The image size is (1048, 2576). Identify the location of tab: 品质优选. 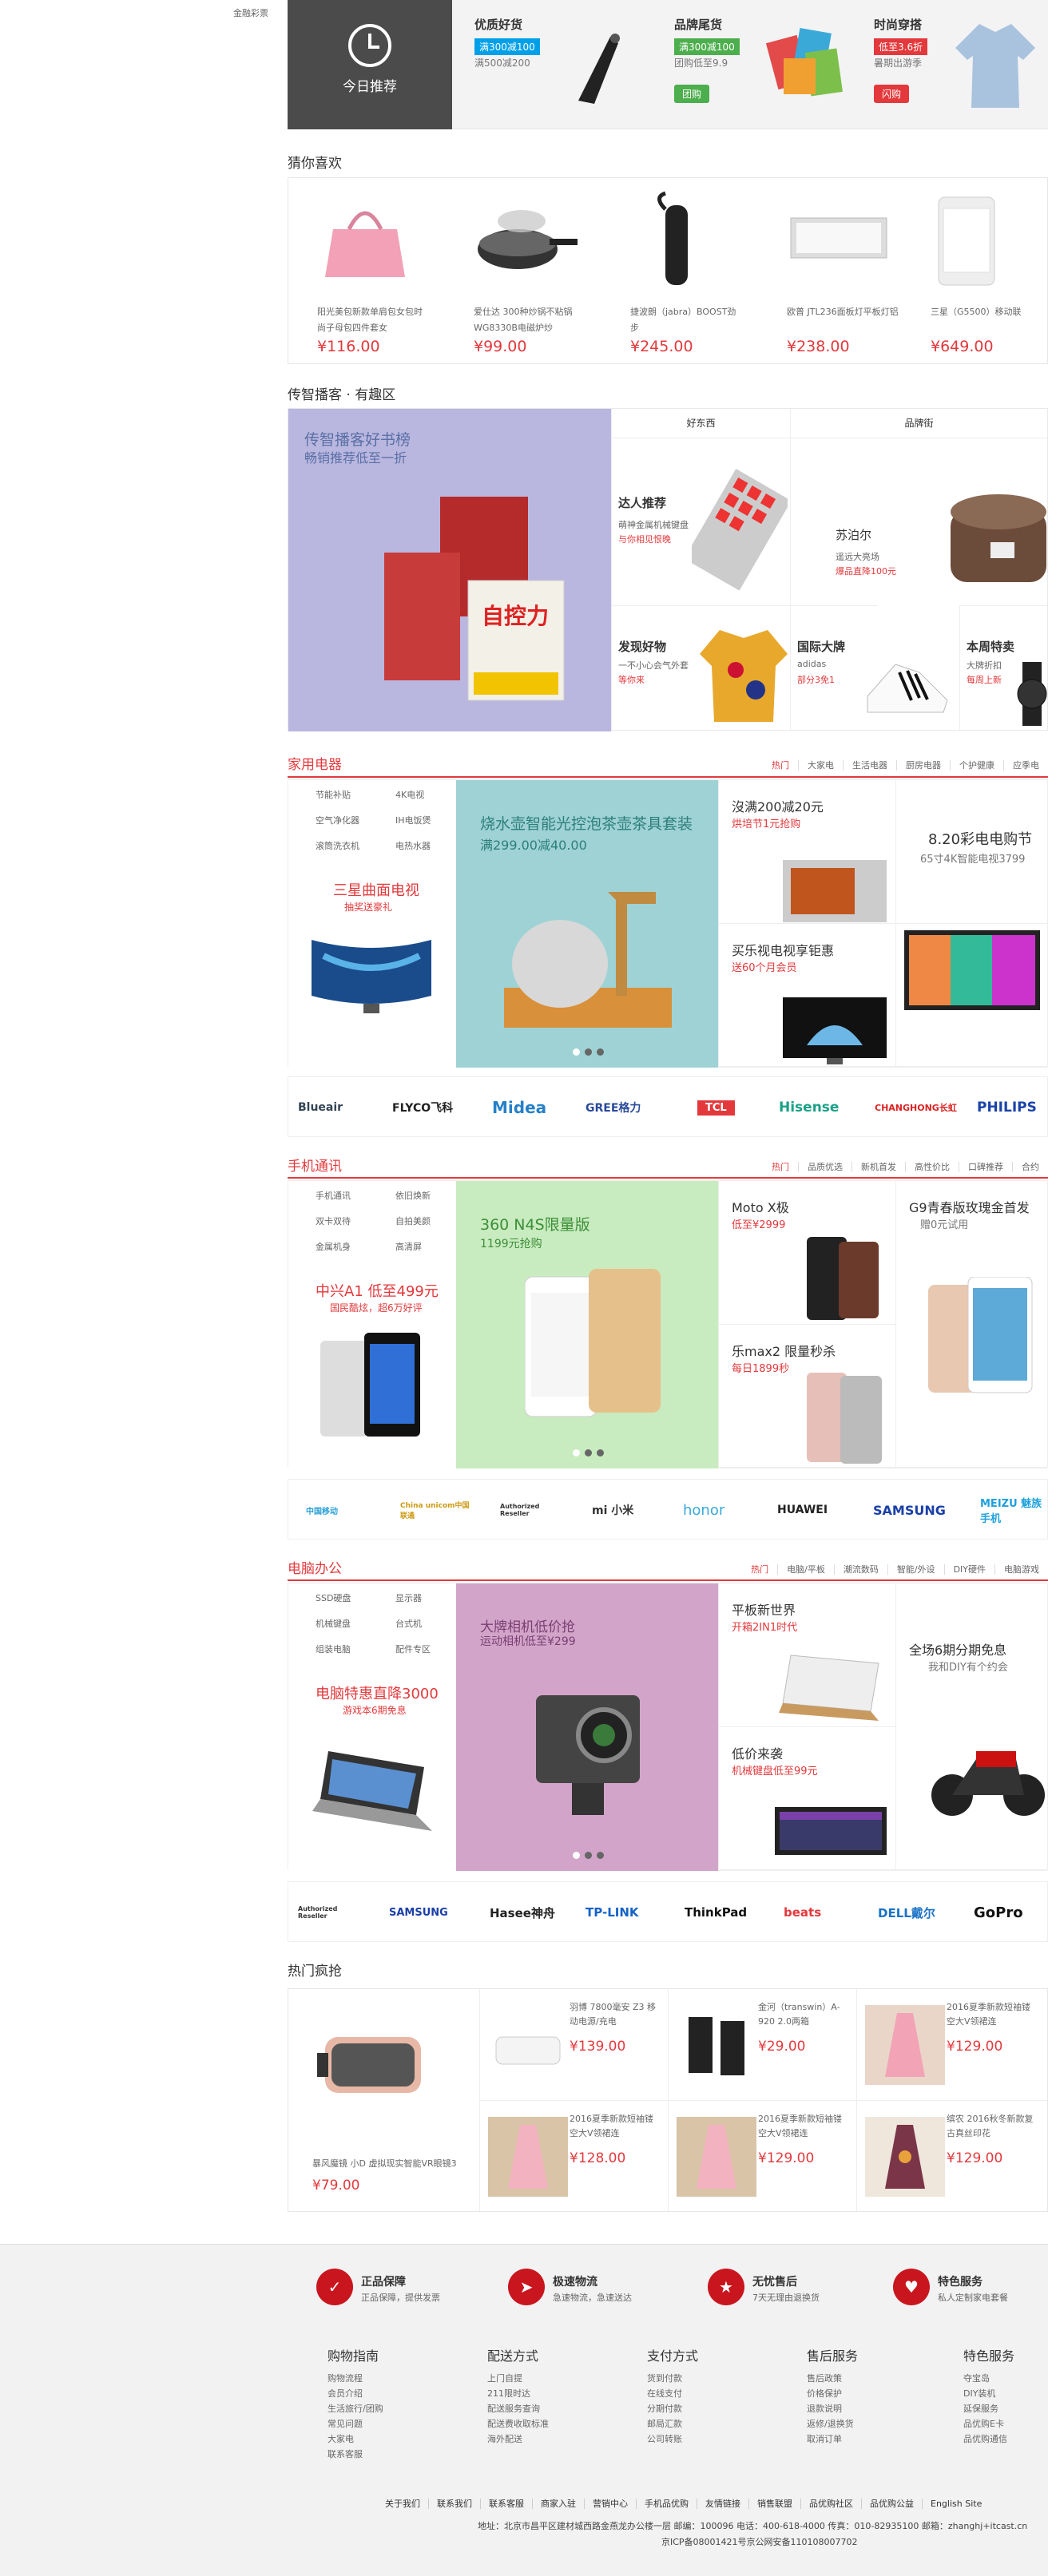
(825, 1167).